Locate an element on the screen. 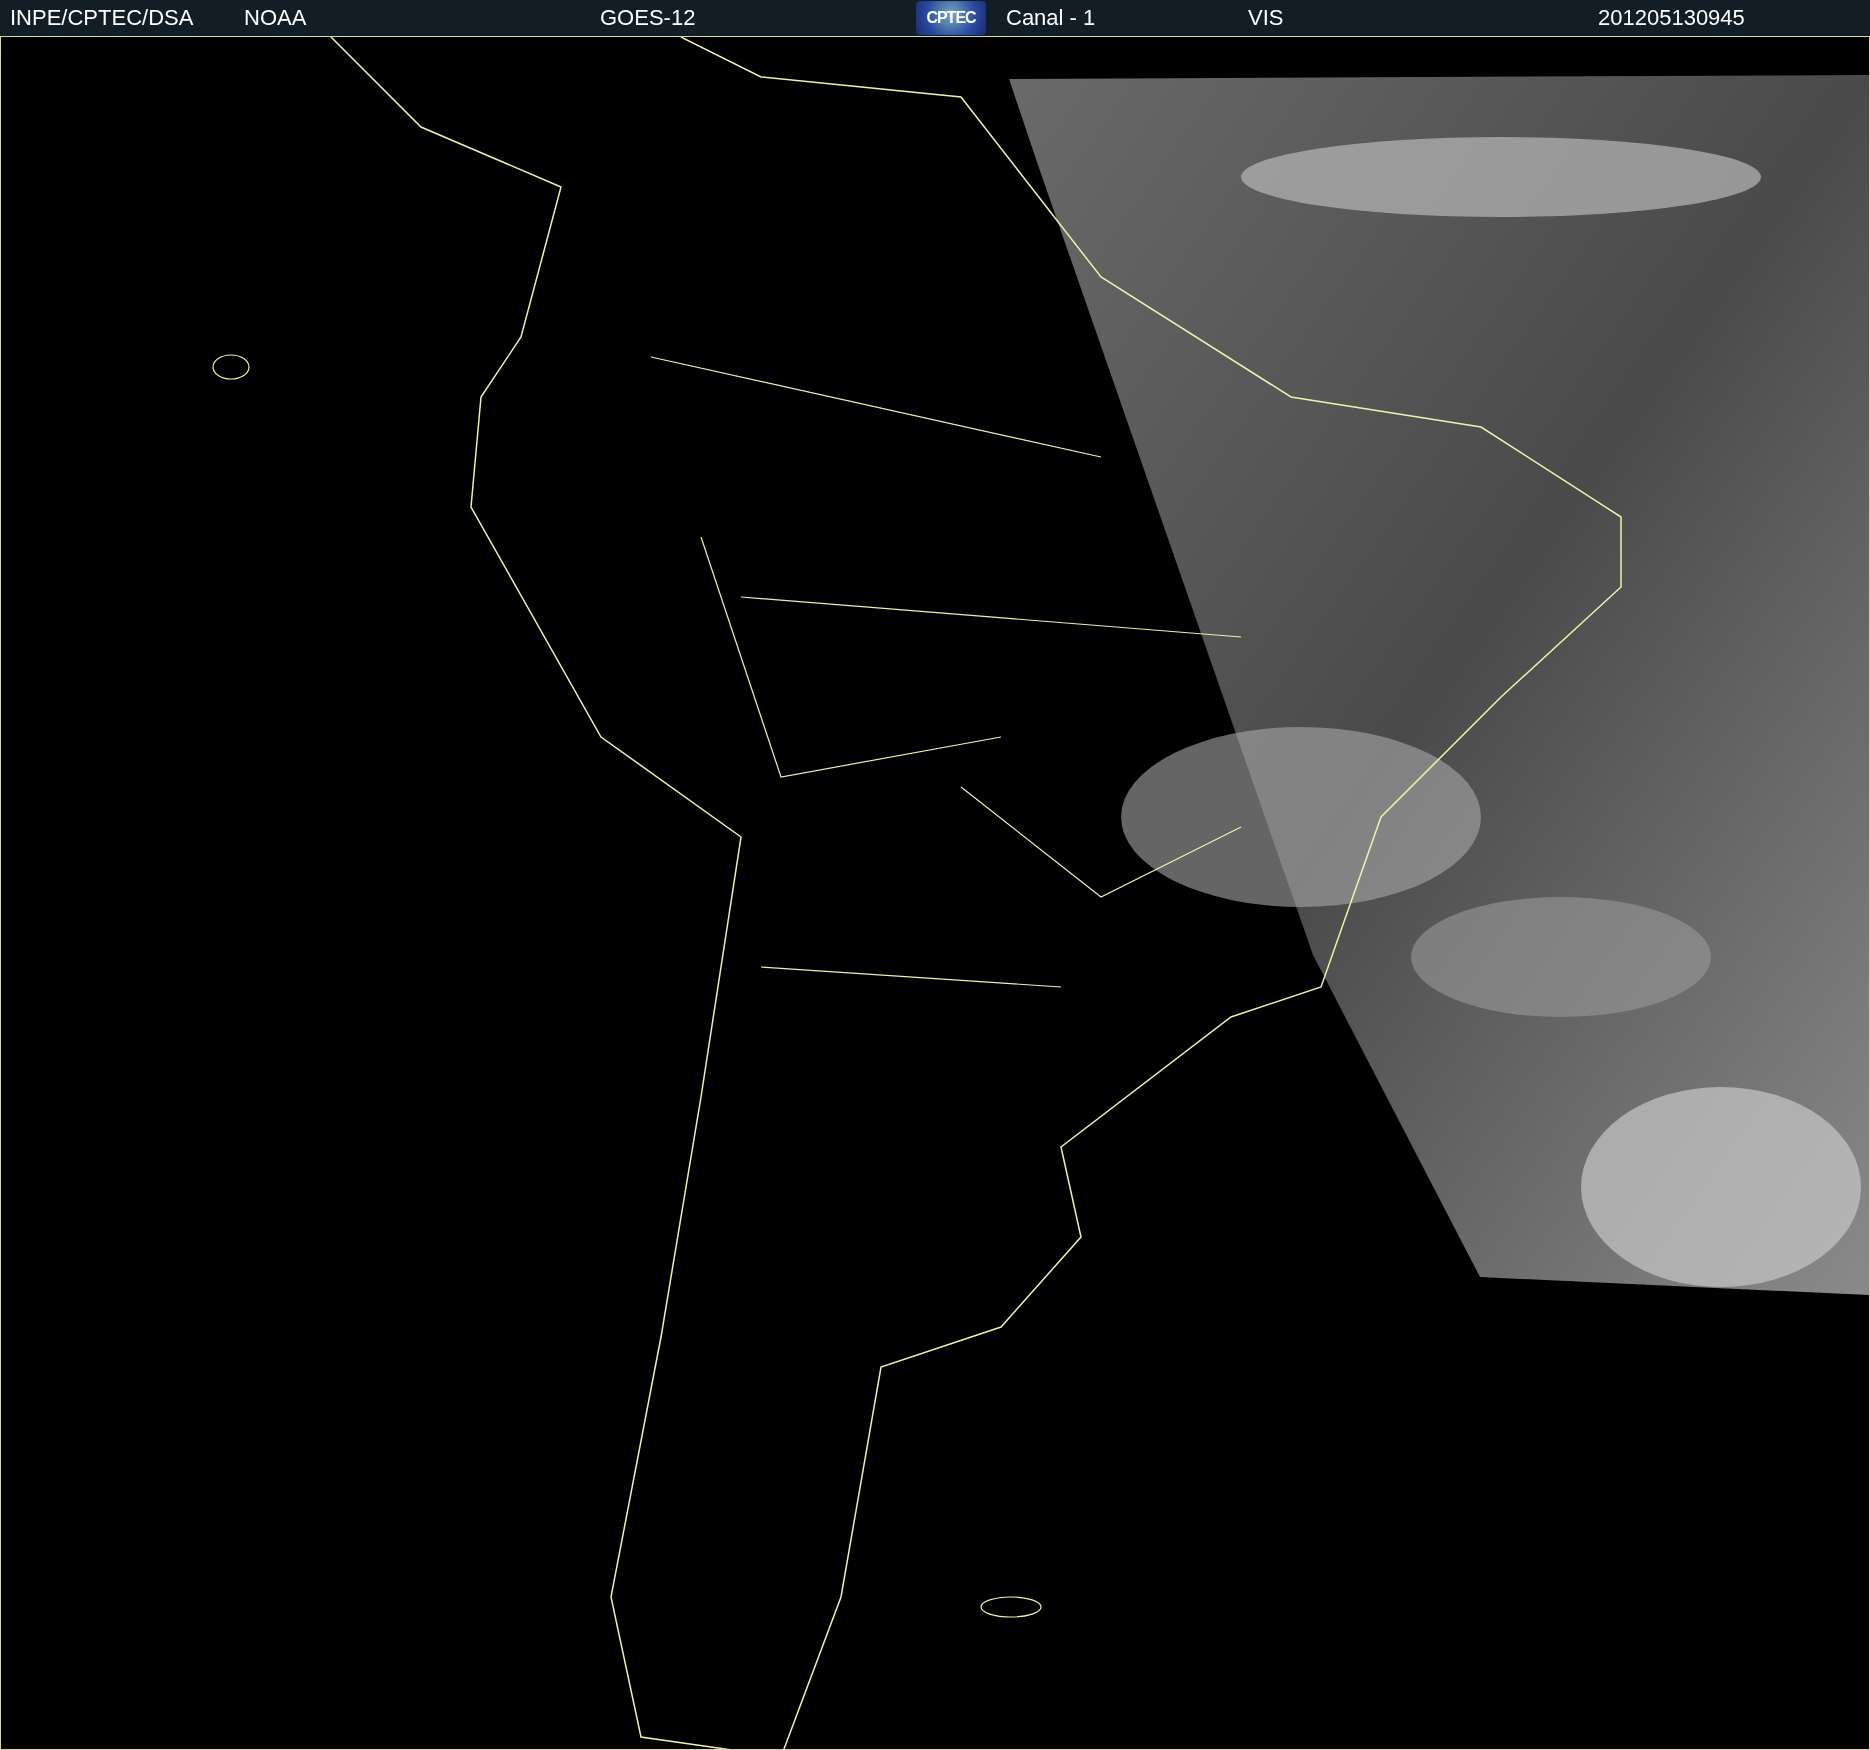 The height and width of the screenshot is (1750, 1870). header-label: Canal - 1 is located at coordinates (1051, 18).